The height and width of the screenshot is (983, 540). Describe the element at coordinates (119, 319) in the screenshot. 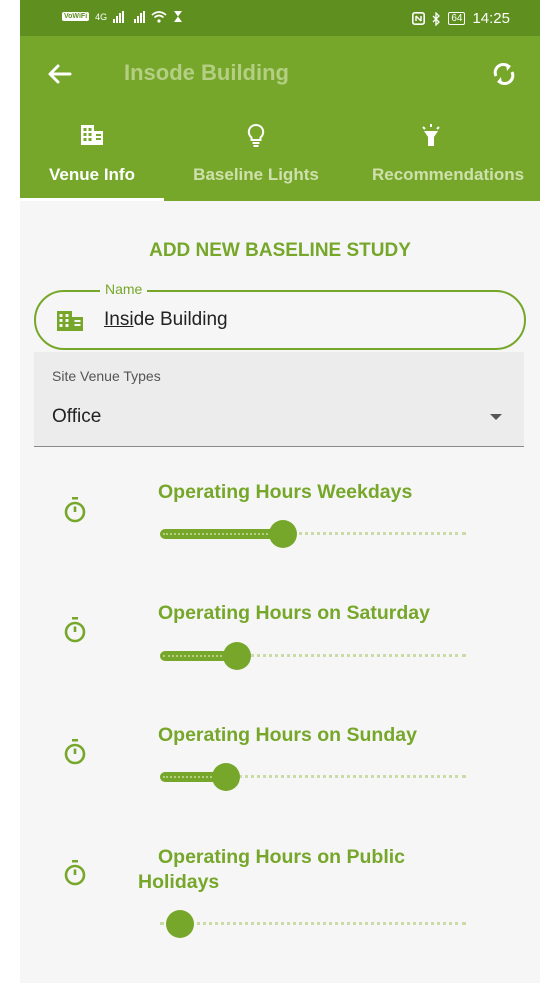

I see `name-value-underlined: Insi` at that location.